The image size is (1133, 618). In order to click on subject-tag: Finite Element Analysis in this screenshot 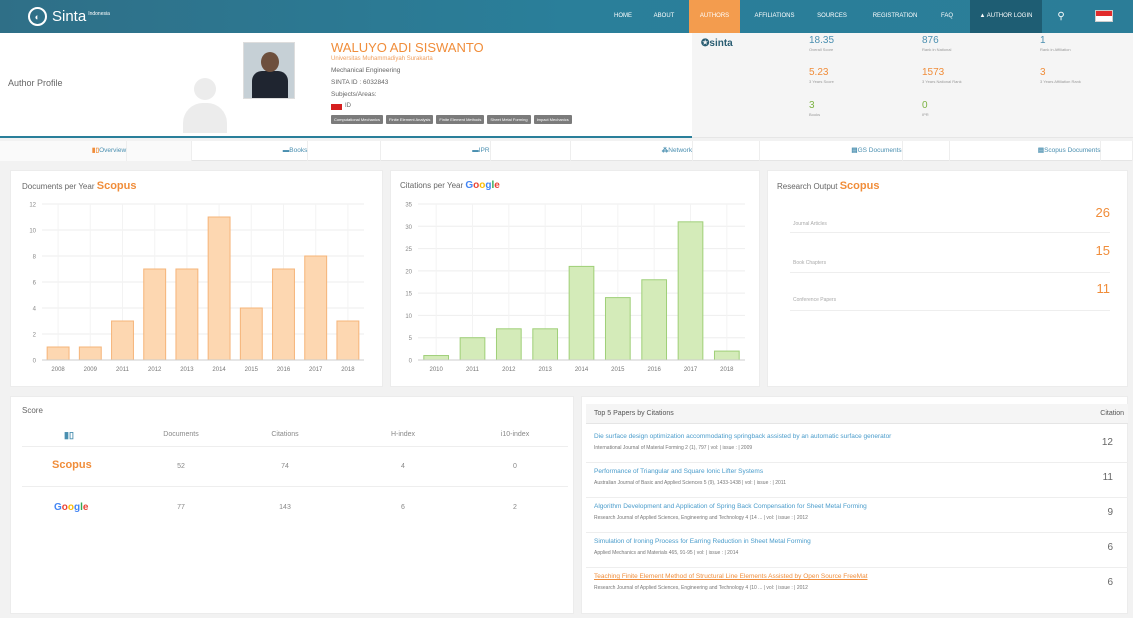, I will do `click(410, 119)`.